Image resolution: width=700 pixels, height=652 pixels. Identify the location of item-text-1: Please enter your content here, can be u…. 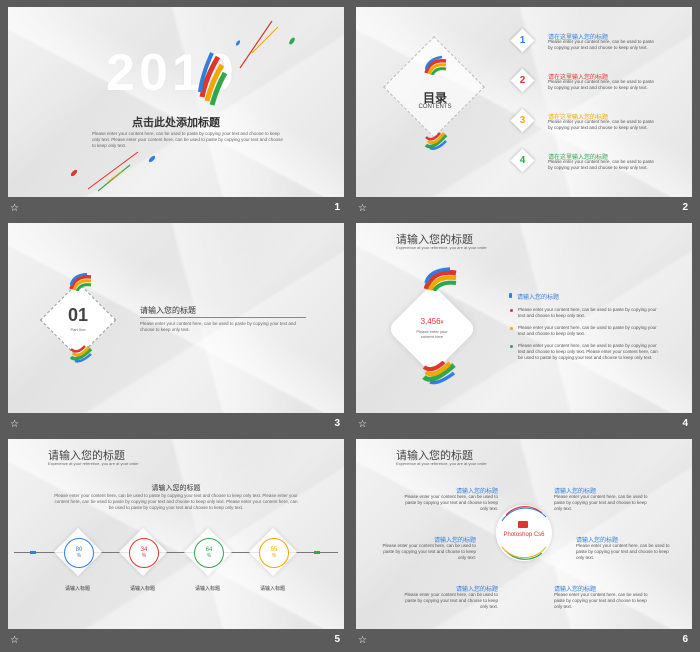
(451, 502).